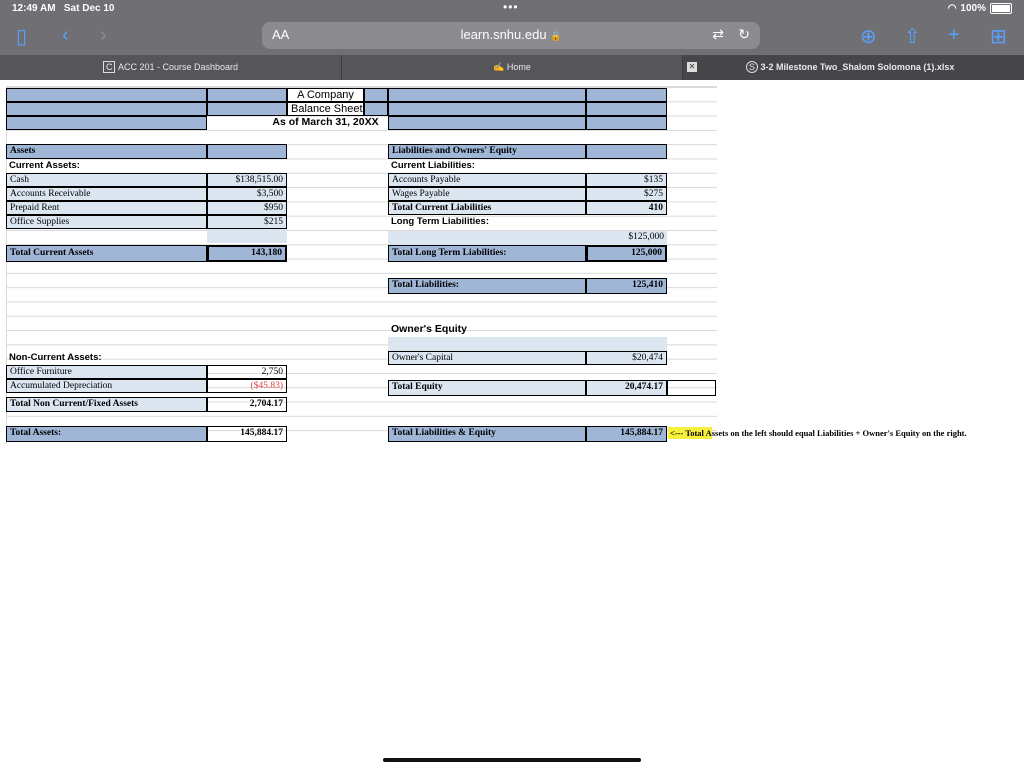  I want to click on total-equity-label: Total Equity, so click(487, 388).